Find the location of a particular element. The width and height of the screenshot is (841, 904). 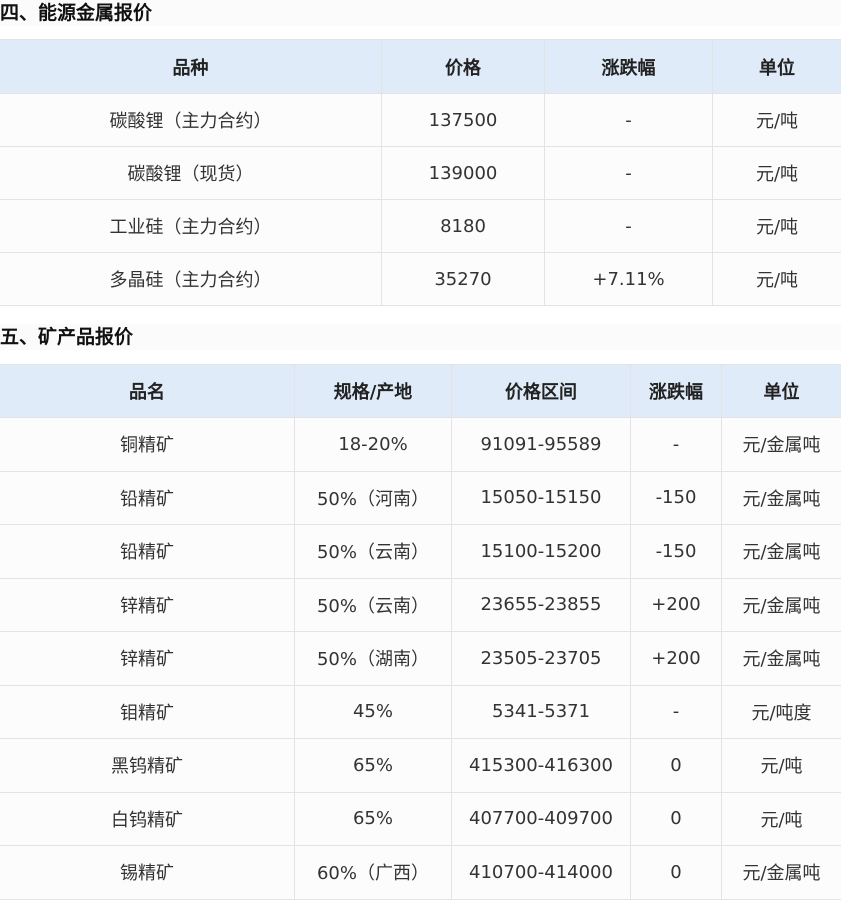

column-header: 品种 is located at coordinates (191, 66).